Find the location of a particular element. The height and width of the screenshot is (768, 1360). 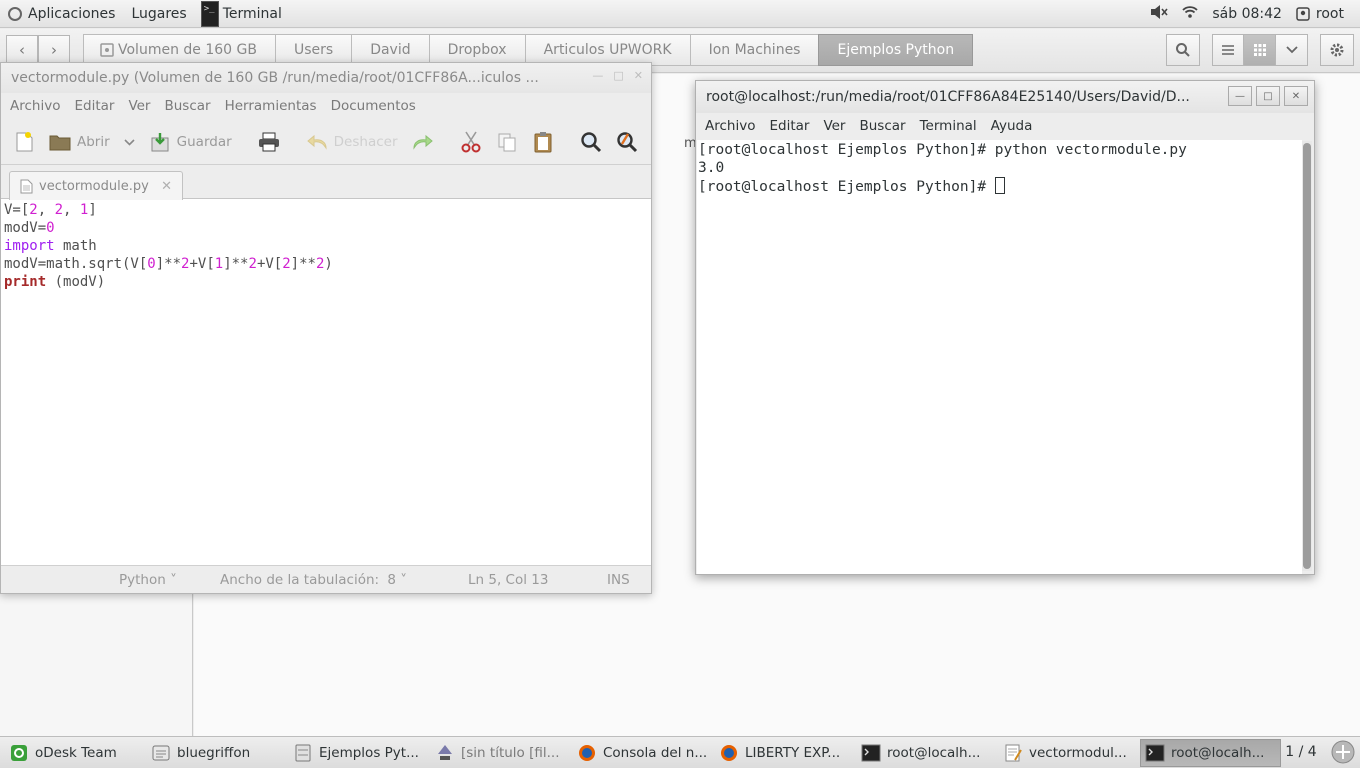

paste-button is located at coordinates (543, 142).